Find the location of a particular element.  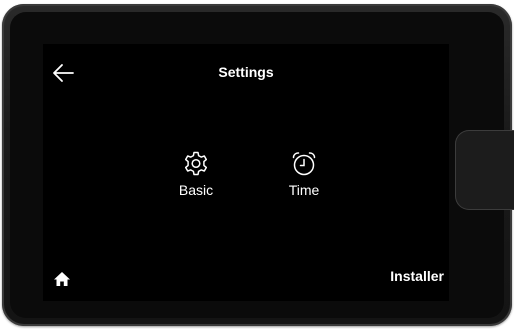

home-button is located at coordinates (62, 279).